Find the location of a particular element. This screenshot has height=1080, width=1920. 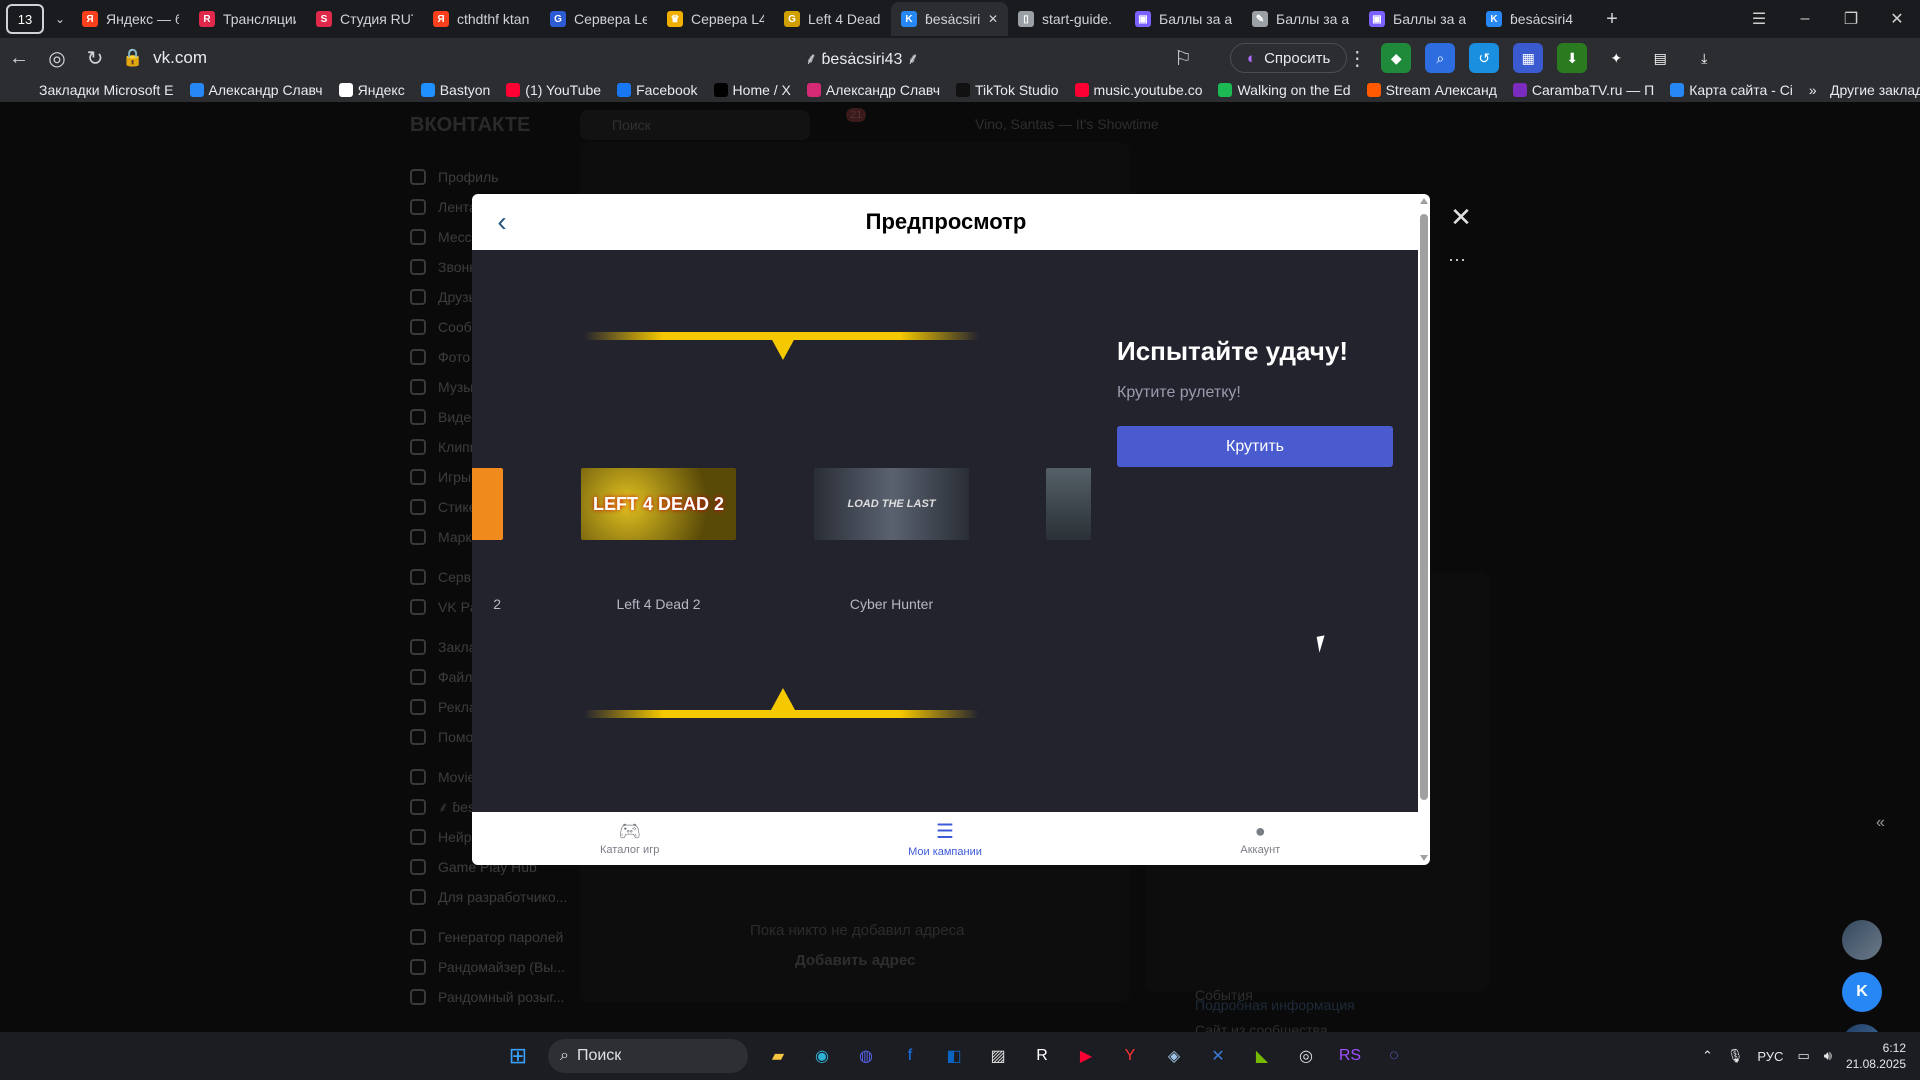

browser-tab: Kɓesȧcsiri ✕ is located at coordinates (949, 19).